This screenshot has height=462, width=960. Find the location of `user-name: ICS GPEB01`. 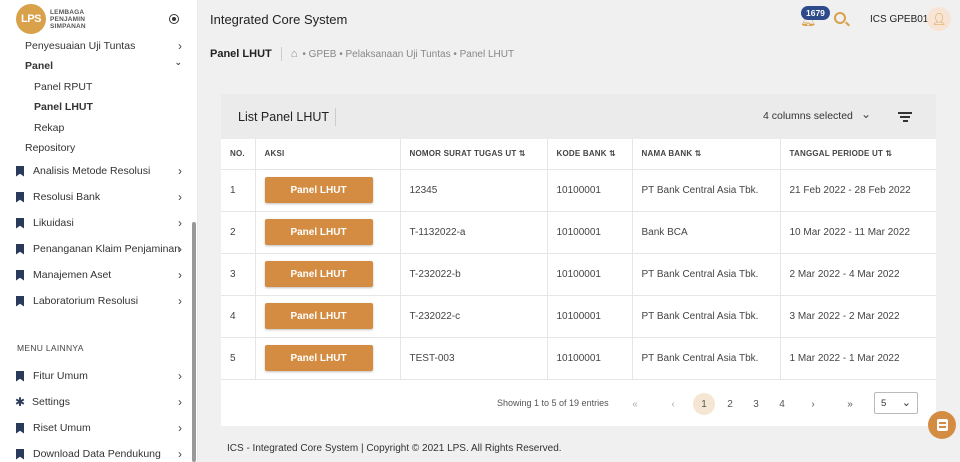

user-name: ICS GPEB01 is located at coordinates (899, 19).